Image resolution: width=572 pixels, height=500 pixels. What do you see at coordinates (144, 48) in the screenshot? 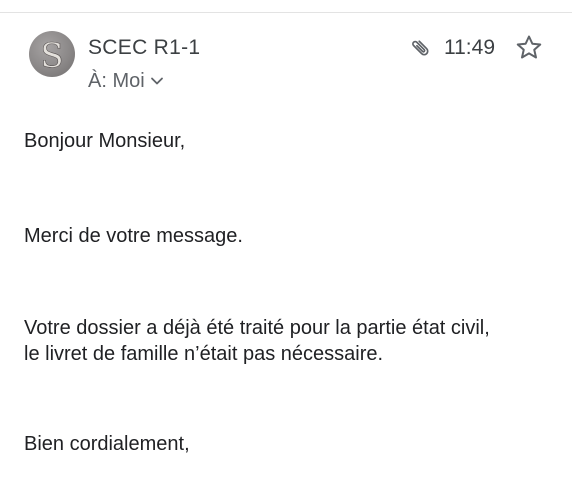
I see `sender-name: SCEC R1-1` at bounding box center [144, 48].